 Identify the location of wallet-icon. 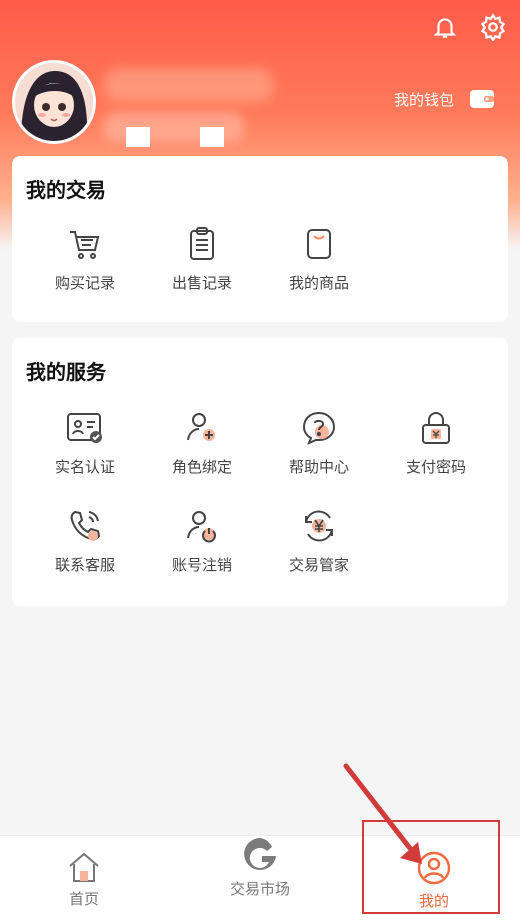
(482, 99).